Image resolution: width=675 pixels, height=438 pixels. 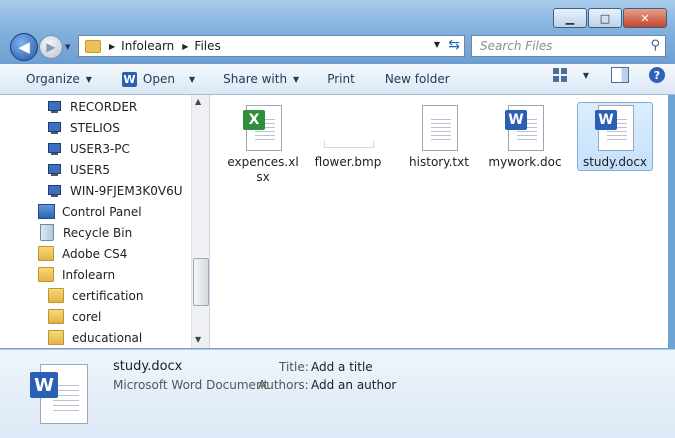 What do you see at coordinates (437, 44) in the screenshot?
I see `address-chevron-down-icon: ▼` at bounding box center [437, 44].